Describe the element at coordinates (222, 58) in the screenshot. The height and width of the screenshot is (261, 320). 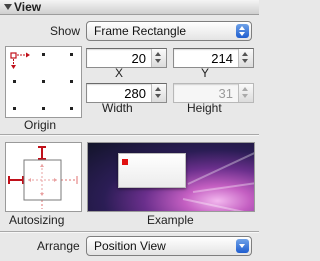
I see `y-value: 214` at that location.